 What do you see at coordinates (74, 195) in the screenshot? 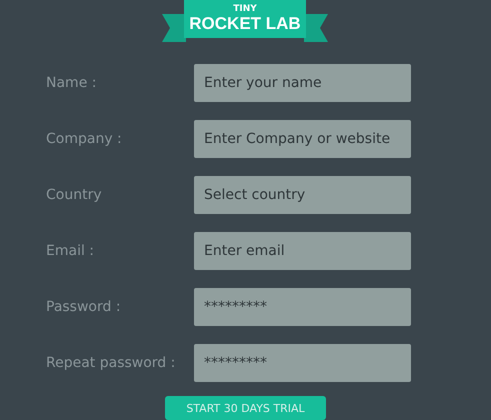
I see `field-label: Country` at bounding box center [74, 195].